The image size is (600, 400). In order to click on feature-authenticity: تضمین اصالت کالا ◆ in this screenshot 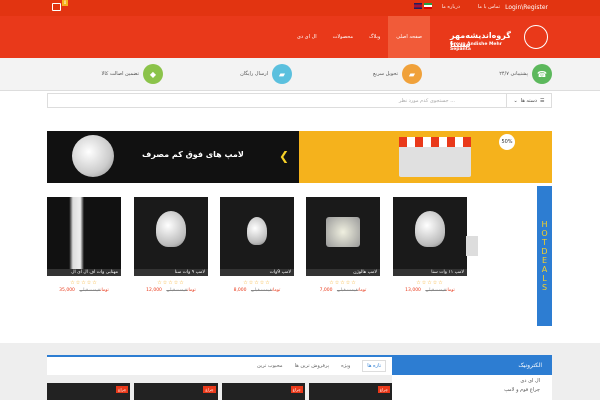, I will do `click(132, 74)`.